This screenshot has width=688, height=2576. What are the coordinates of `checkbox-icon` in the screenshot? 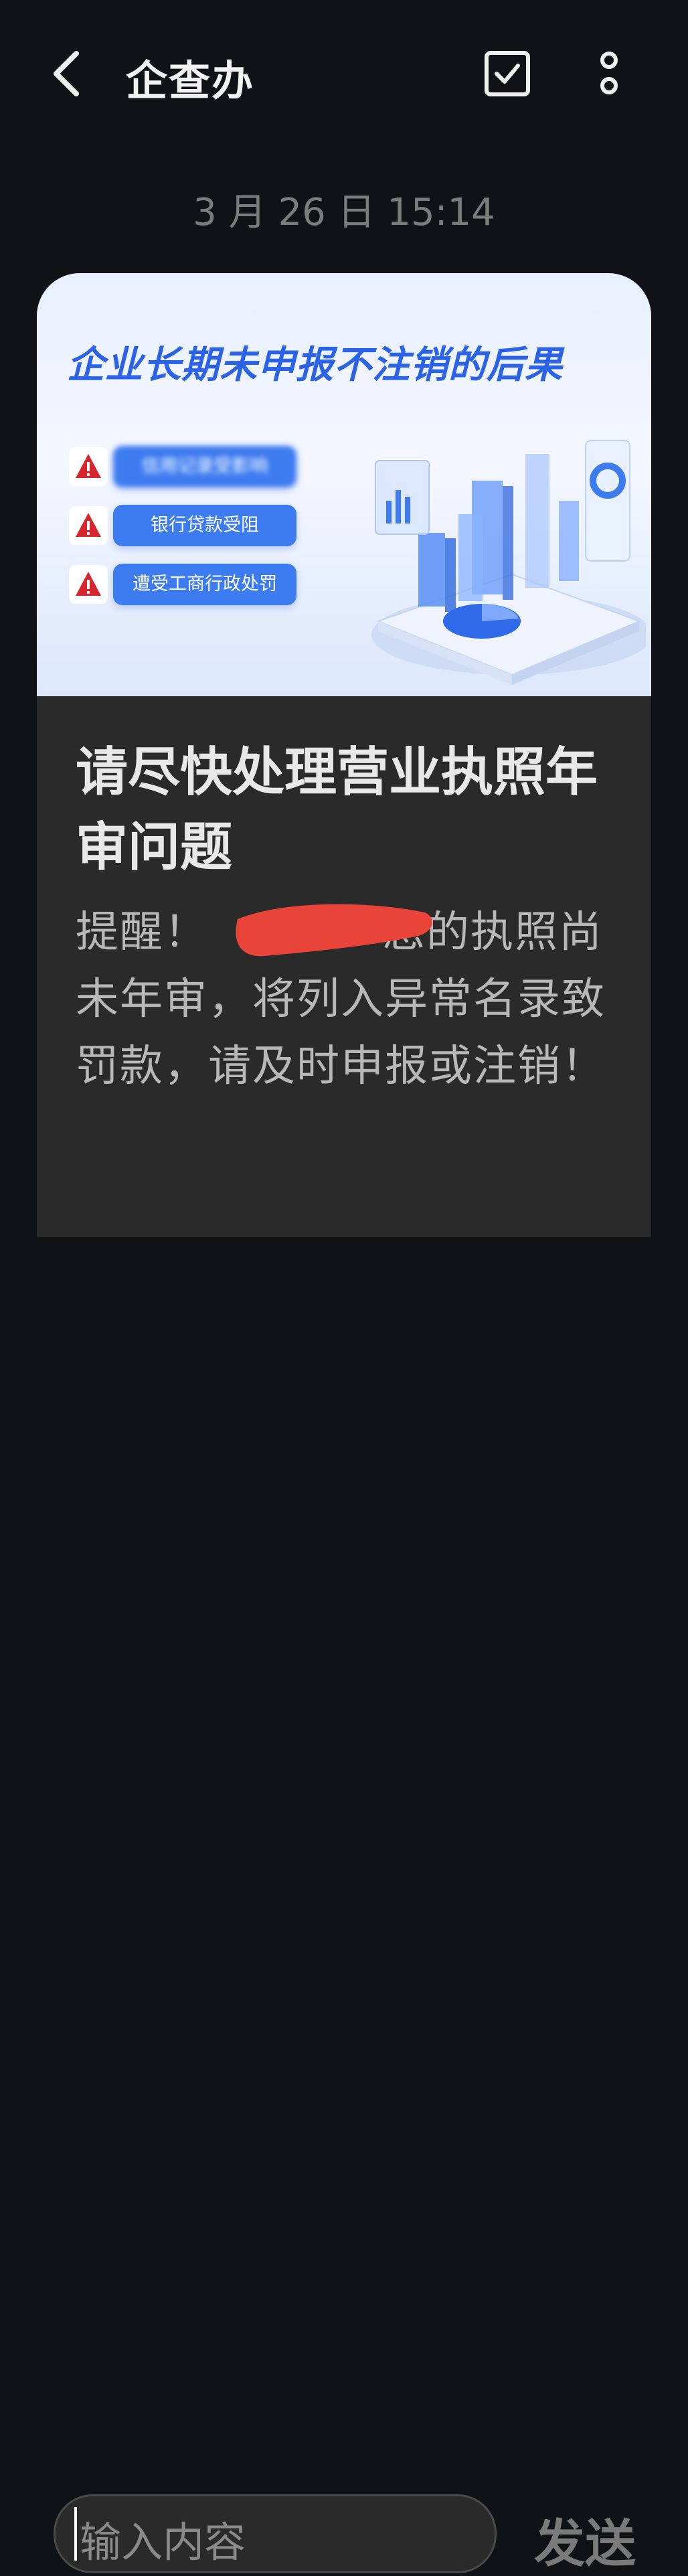 It's located at (507, 74).